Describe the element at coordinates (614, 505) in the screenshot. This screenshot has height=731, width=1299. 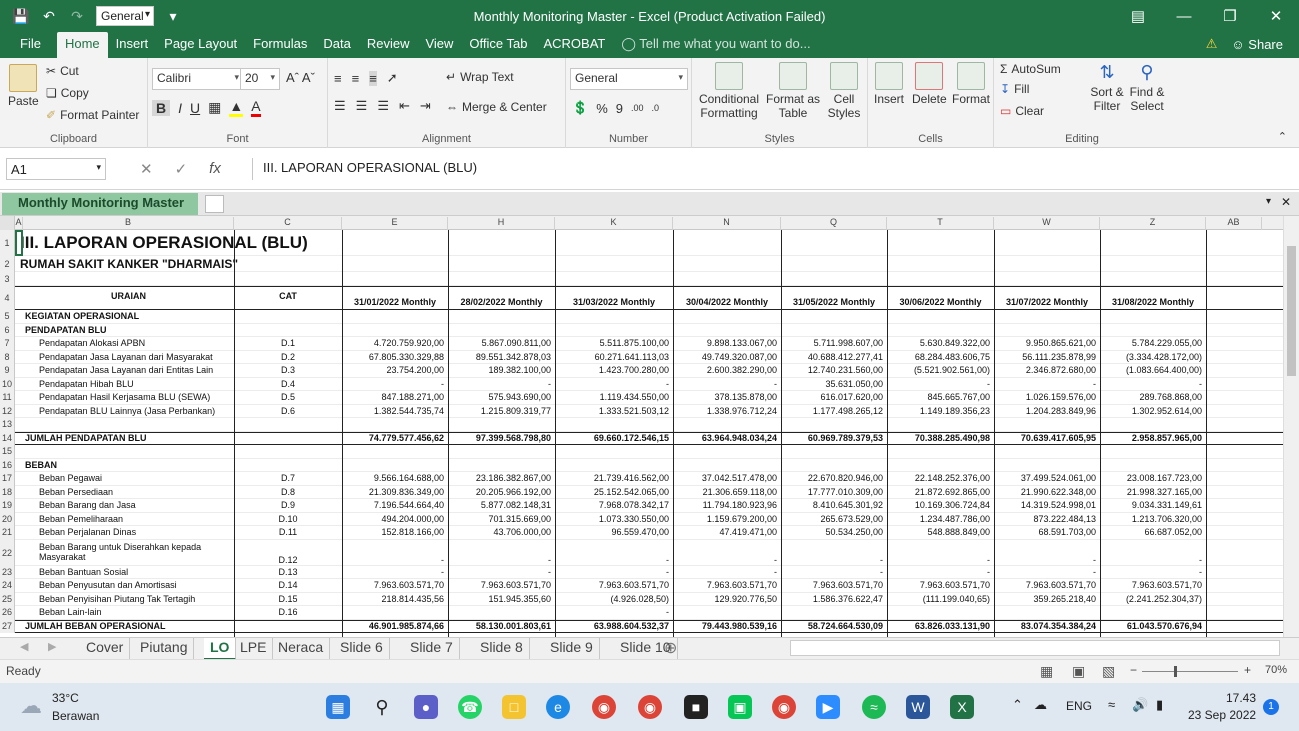
I see `value-cell: 7.968.078.342,17` at that location.